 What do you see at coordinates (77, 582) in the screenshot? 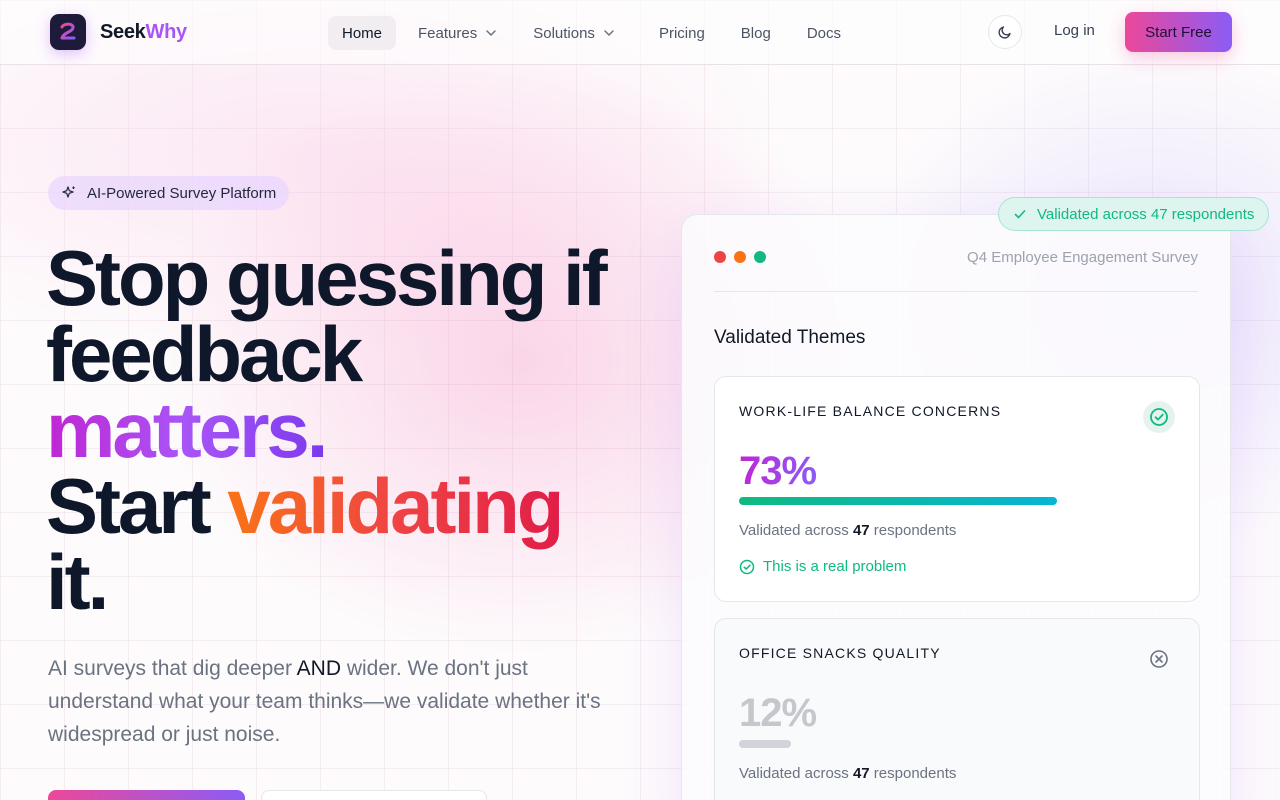
I see `headline-line-5: it.` at bounding box center [77, 582].